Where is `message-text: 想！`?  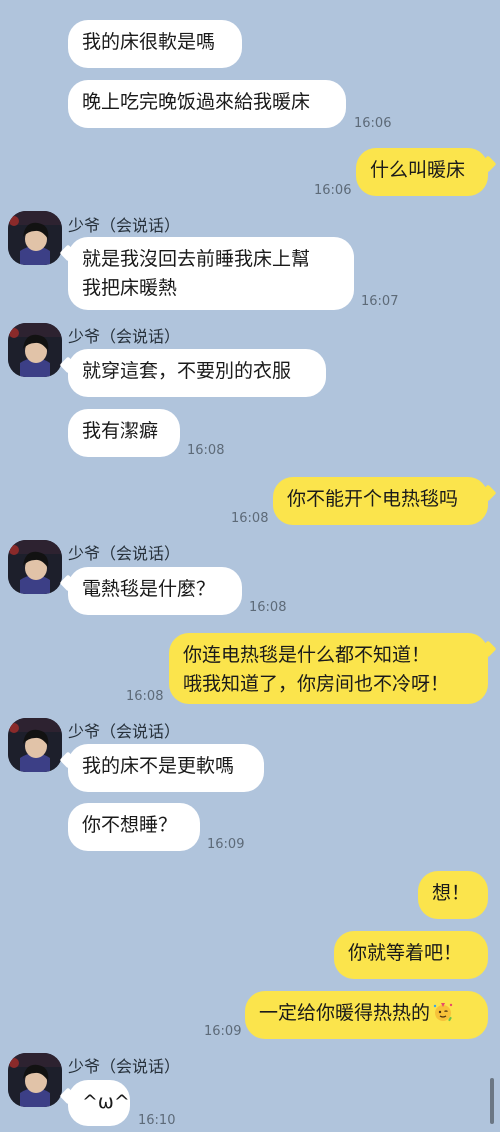 message-text: 想！ is located at coordinates (451, 893).